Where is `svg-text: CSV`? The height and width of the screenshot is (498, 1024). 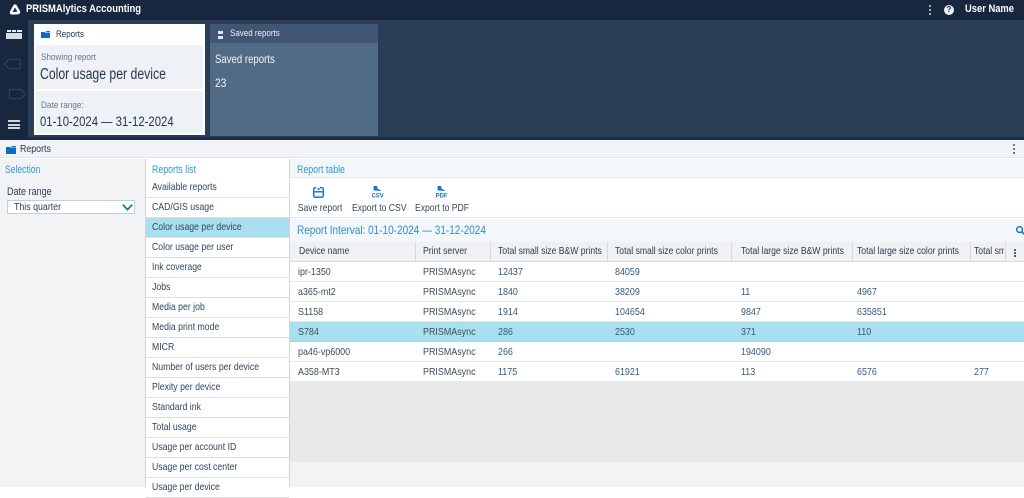 svg-text: CSV is located at coordinates (378, 195).